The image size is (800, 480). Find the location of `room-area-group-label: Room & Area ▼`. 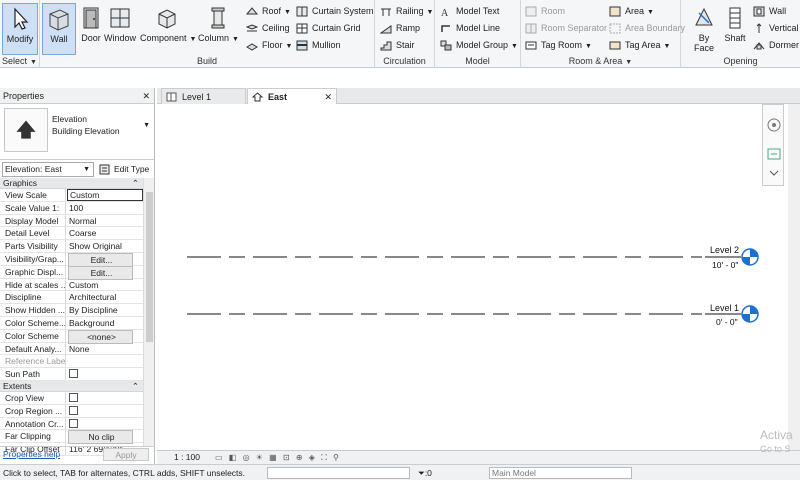

room-area-group-label: Room & Area ▼ is located at coordinates (600, 61).